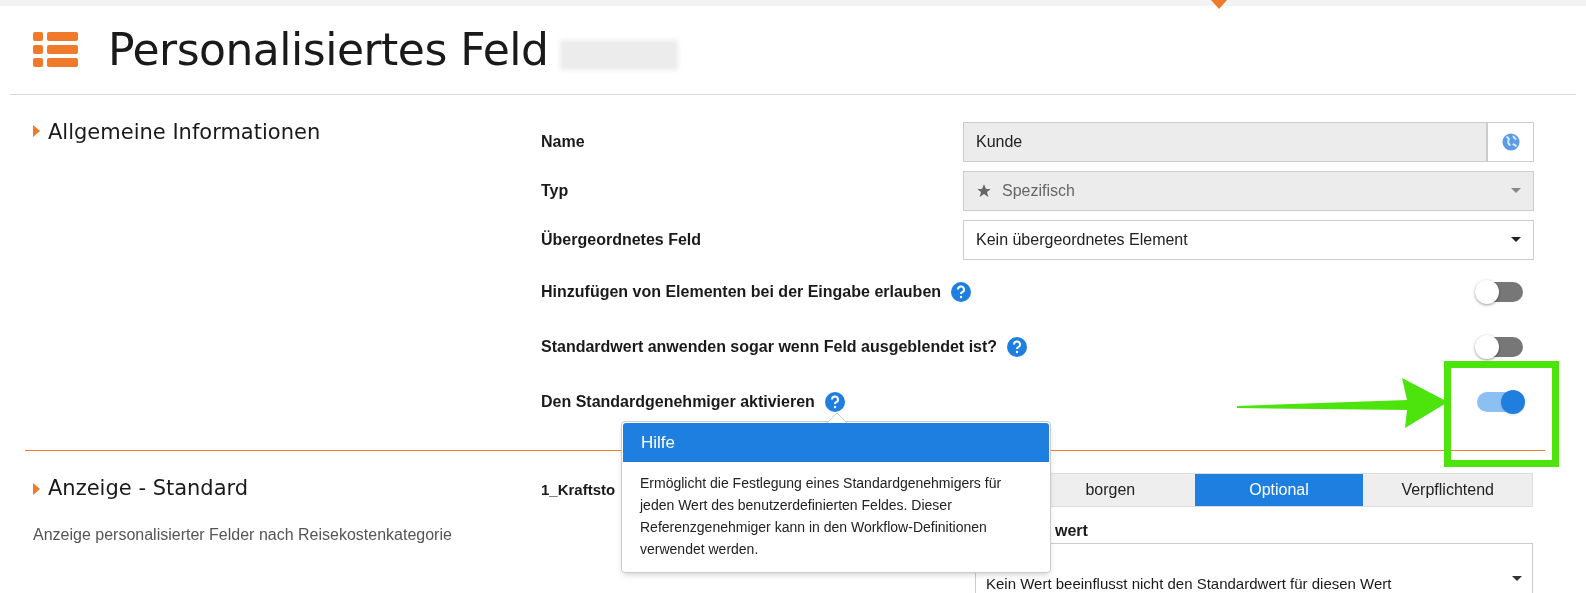 This screenshot has width=1586, height=593. I want to click on section-title: Allgemeine Informationen, so click(184, 132).